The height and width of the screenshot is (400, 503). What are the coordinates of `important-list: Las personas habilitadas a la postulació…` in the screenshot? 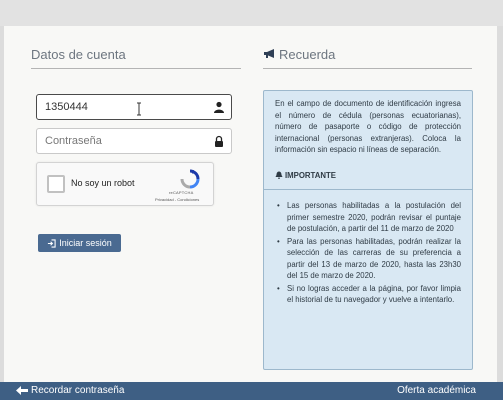 It's located at (368, 253).